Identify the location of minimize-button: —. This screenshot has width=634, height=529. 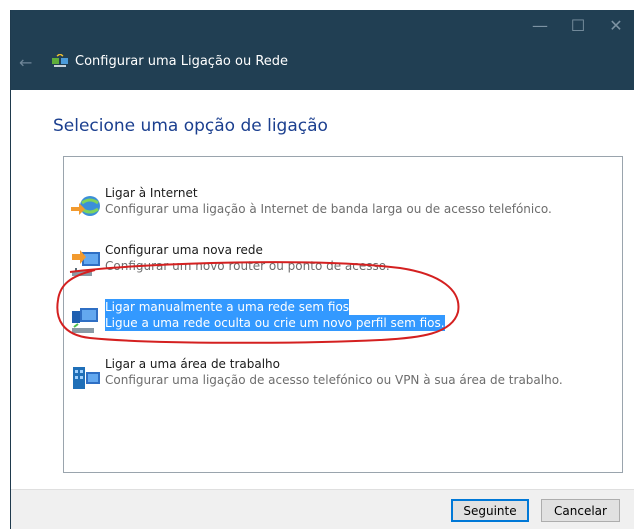
(540, 25).